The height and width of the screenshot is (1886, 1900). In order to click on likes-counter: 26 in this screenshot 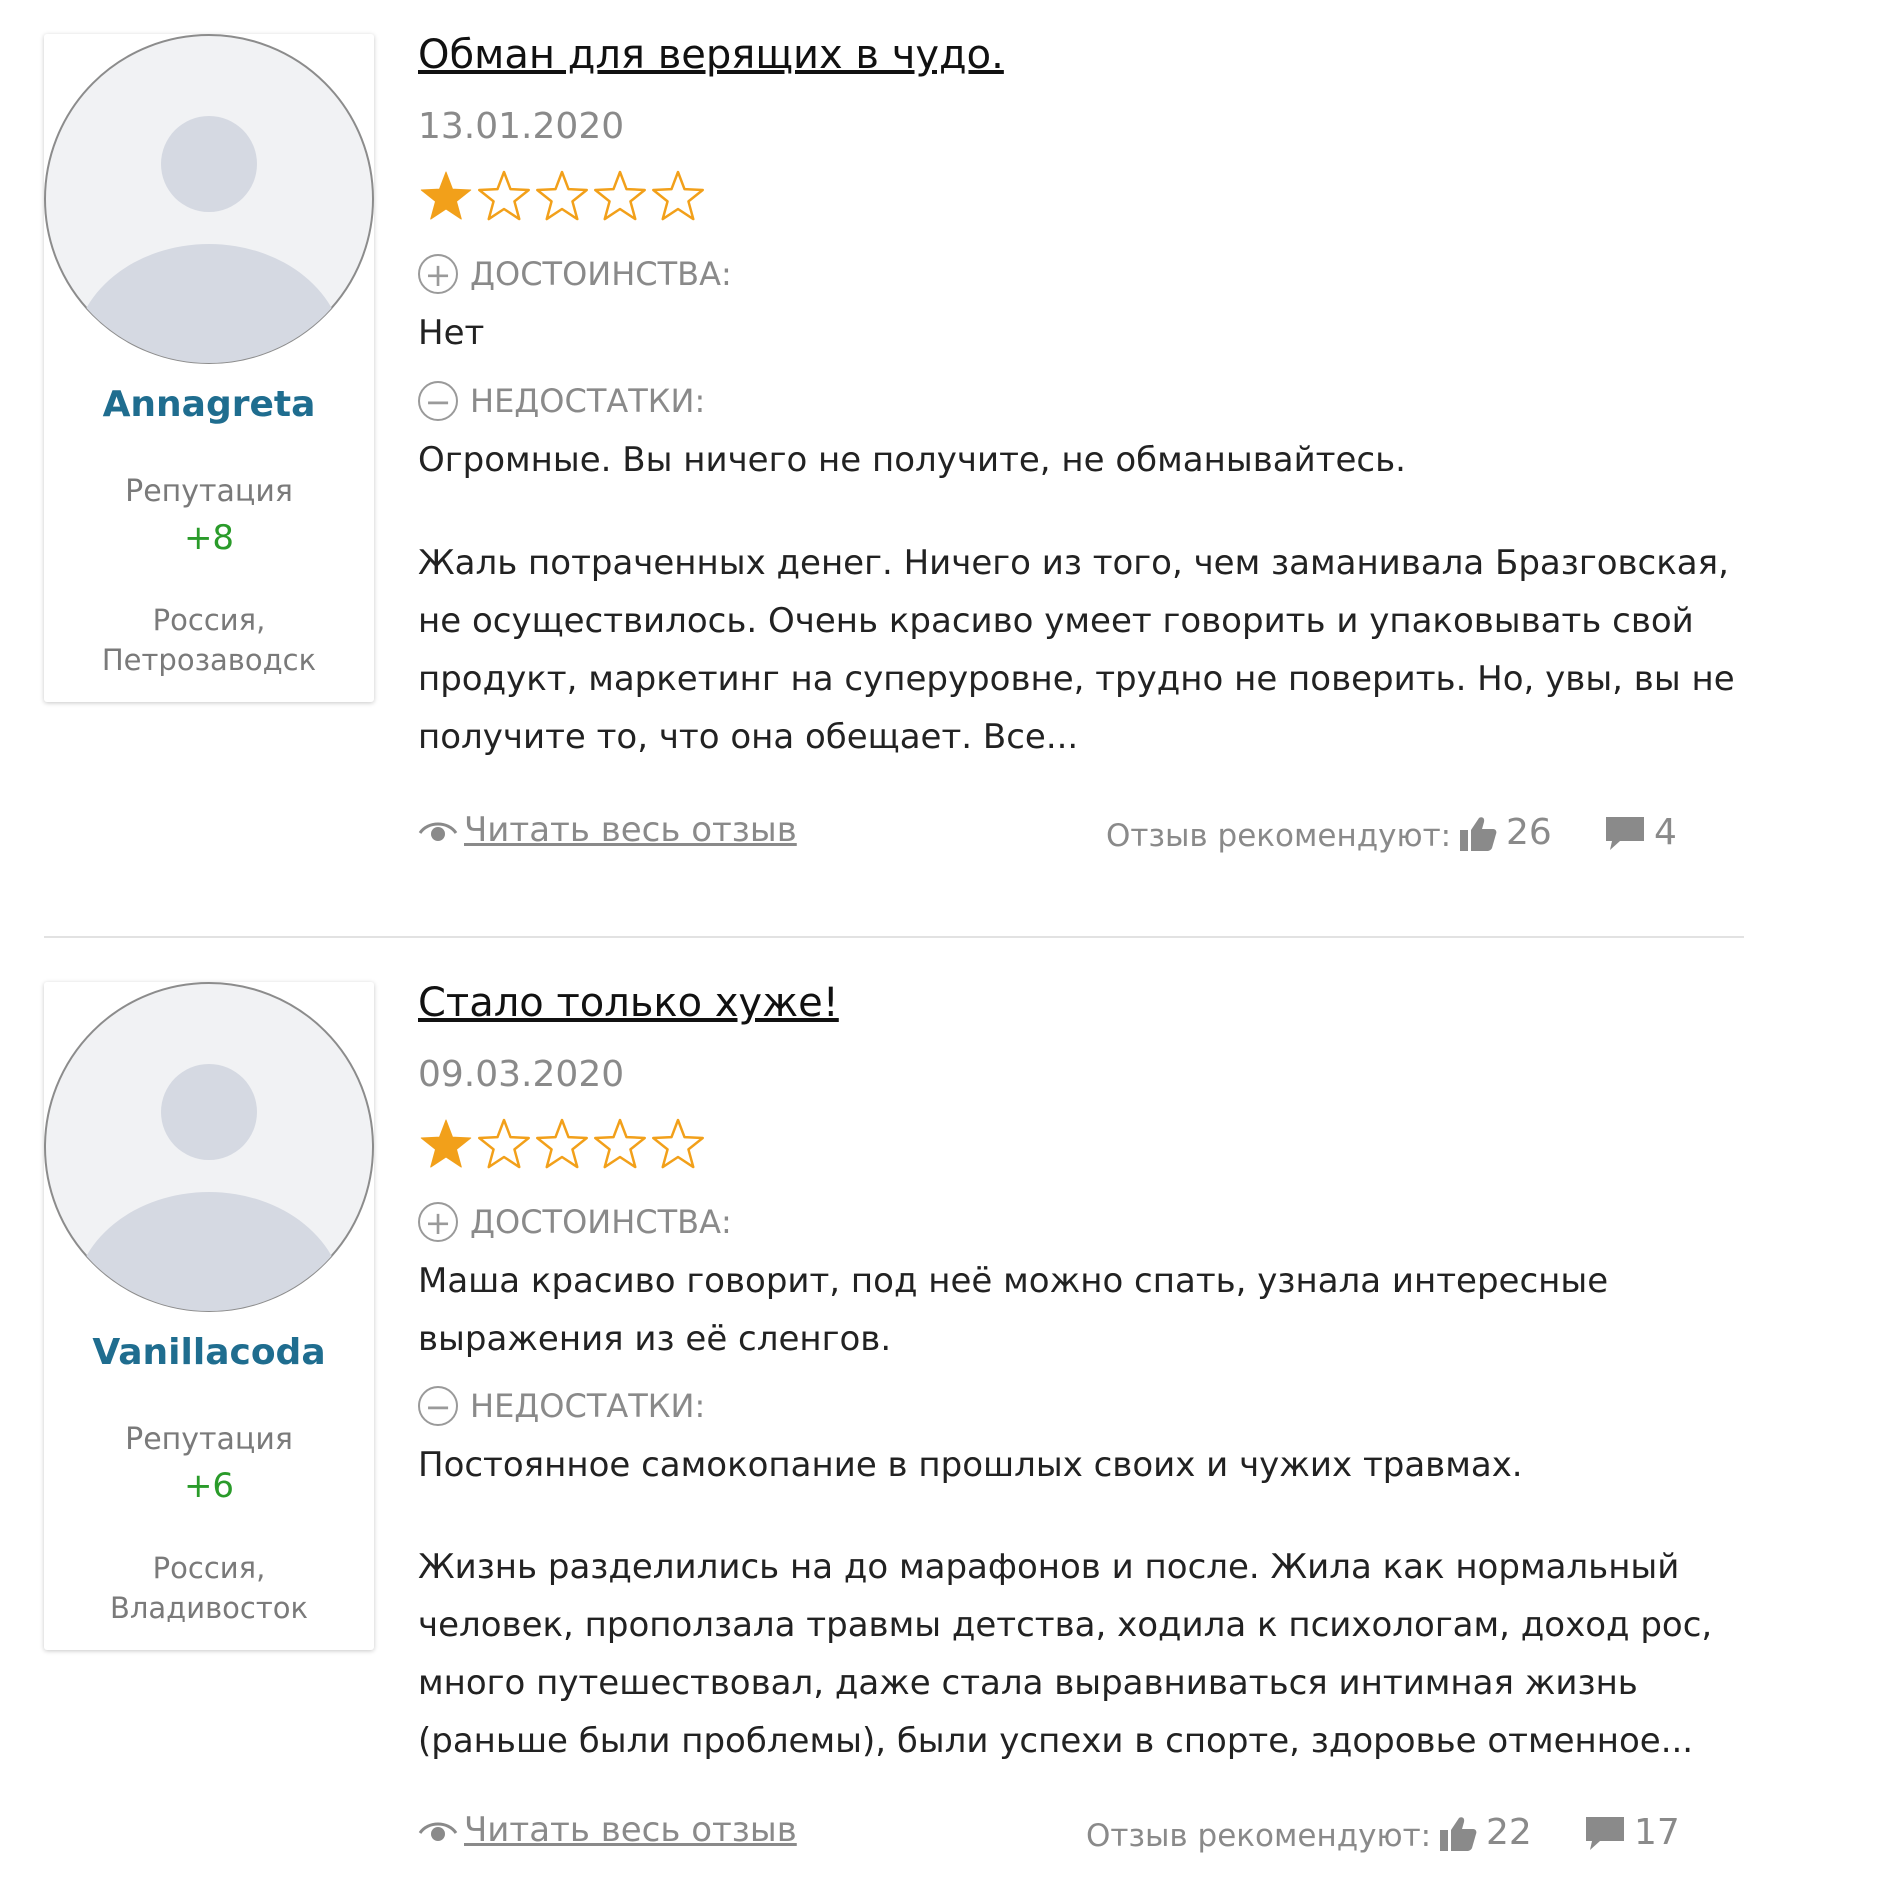, I will do `click(1505, 832)`.